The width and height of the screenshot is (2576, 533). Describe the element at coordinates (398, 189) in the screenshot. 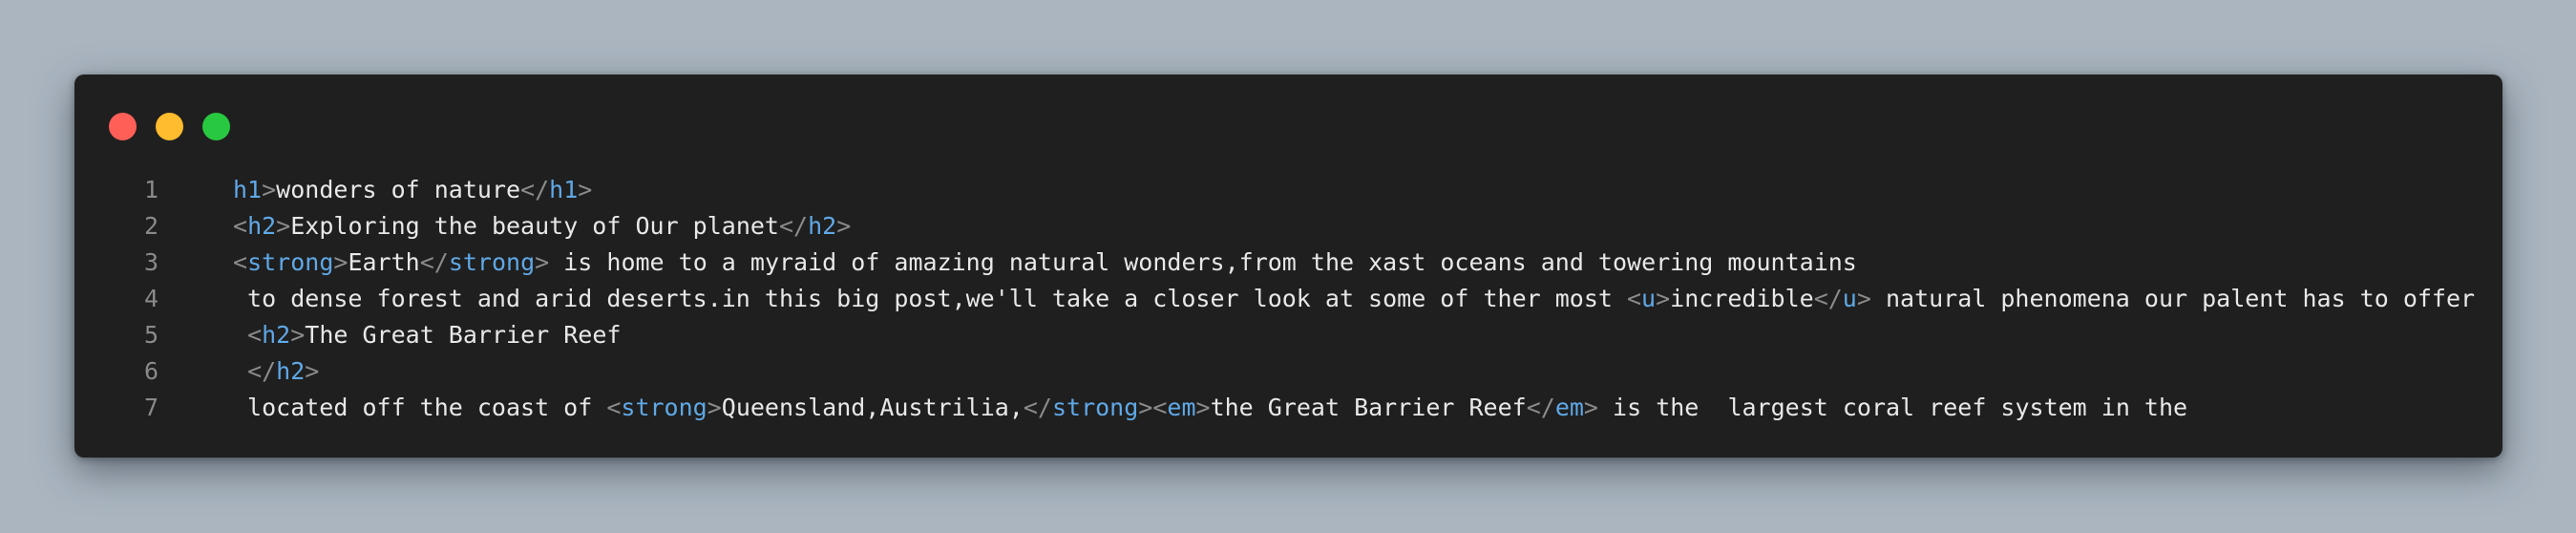

I see `code-text: wonders of nature` at that location.